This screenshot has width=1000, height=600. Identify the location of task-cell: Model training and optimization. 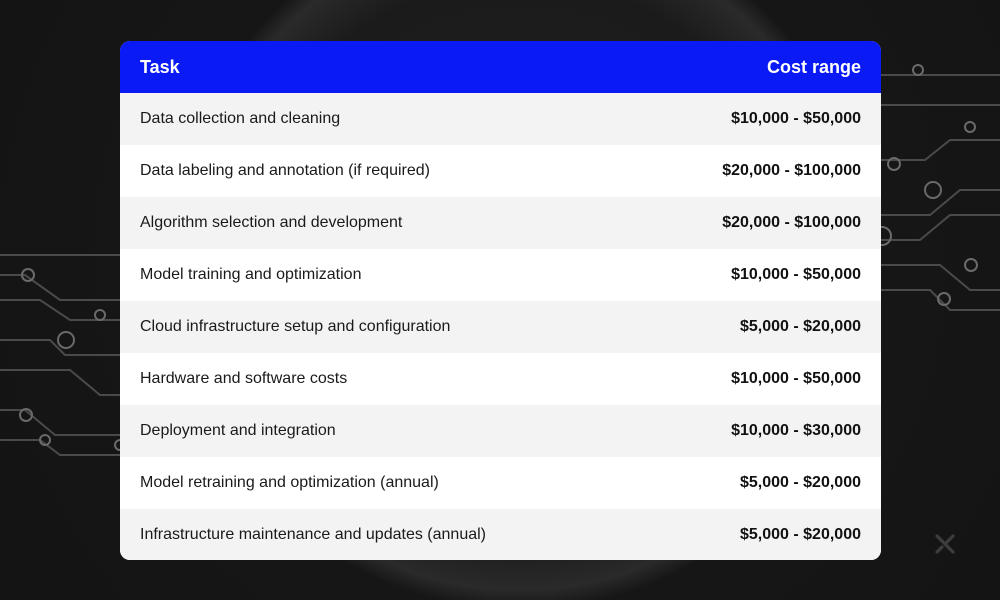
(251, 274).